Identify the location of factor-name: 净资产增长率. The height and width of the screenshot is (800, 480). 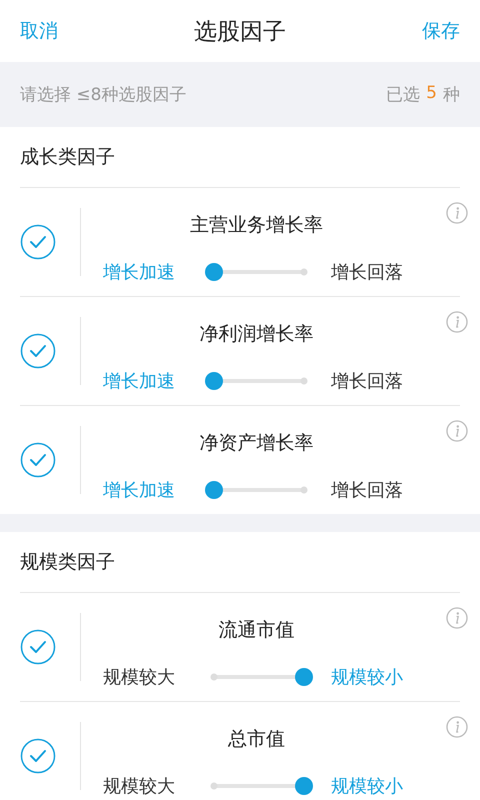
(257, 443).